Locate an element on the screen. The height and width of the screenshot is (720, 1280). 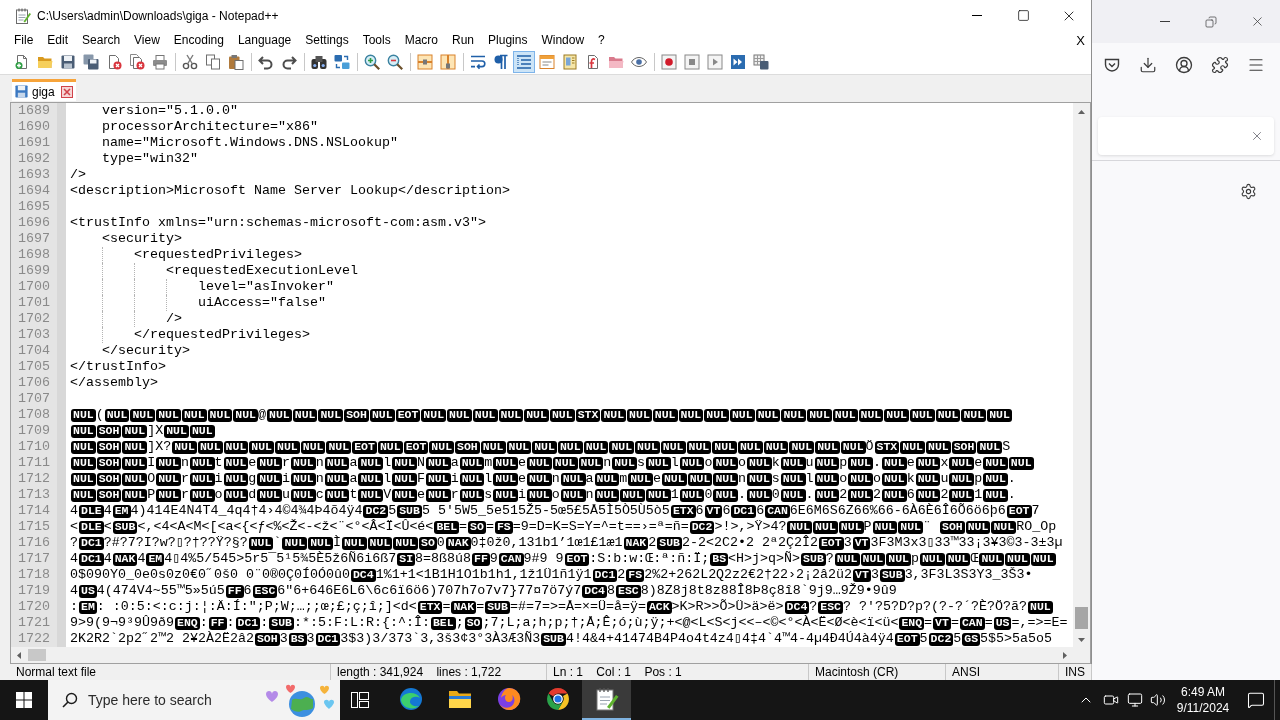
code-text: ` is located at coordinates (277, 543).